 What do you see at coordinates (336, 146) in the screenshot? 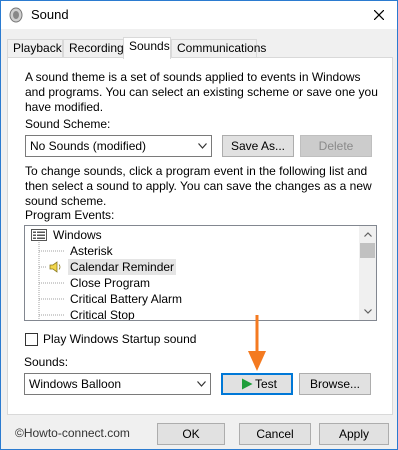
I see `delete-button: Delete` at bounding box center [336, 146].